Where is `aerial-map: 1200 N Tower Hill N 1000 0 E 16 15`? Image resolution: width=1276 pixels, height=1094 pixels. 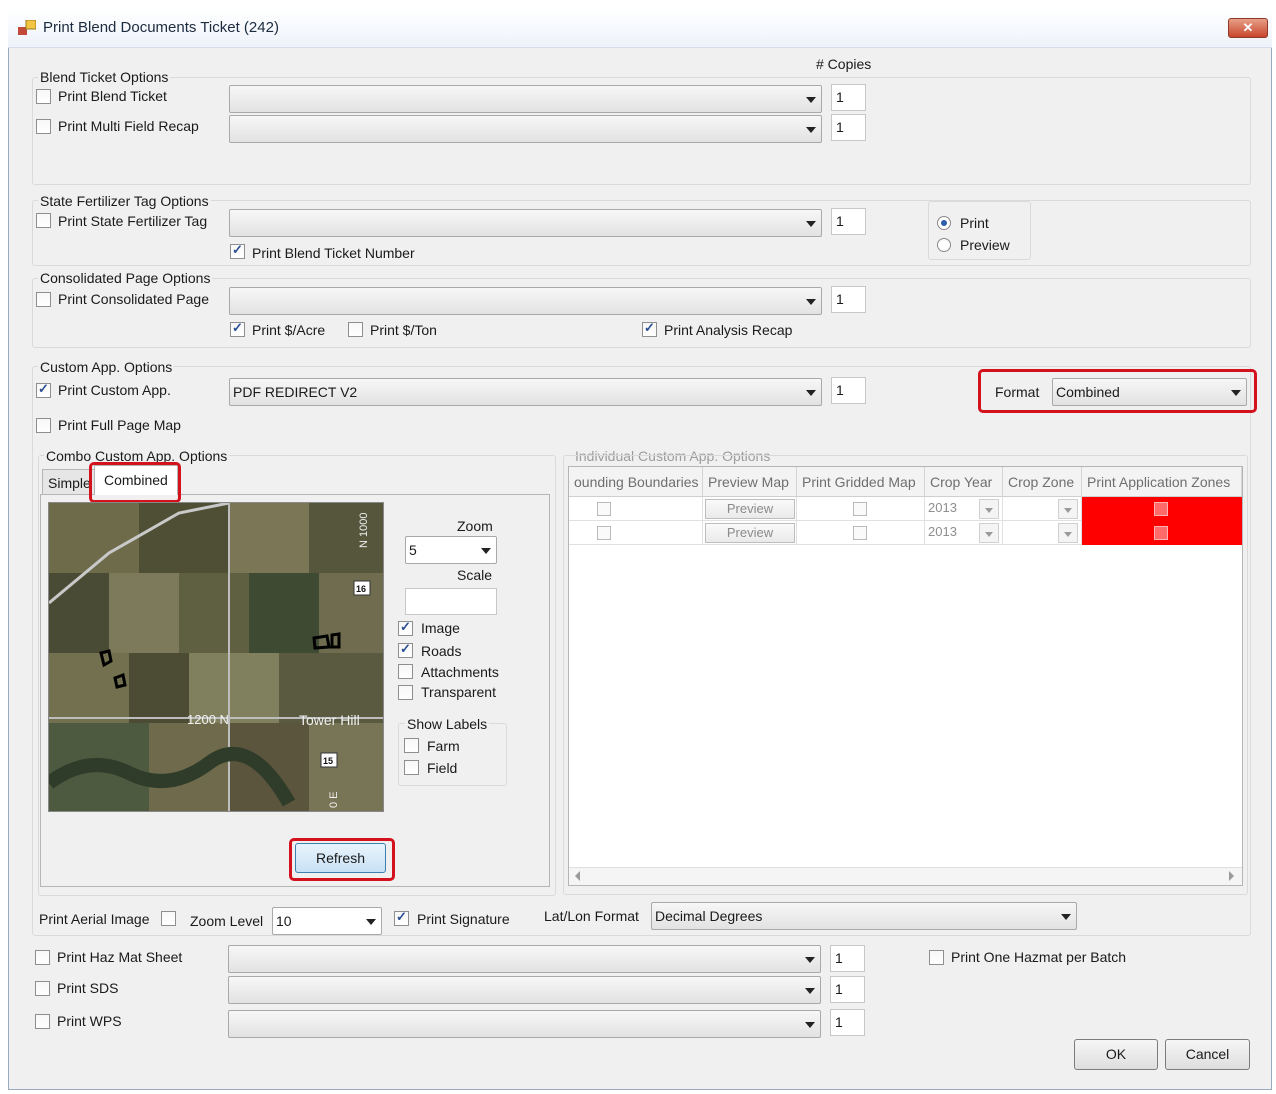 aerial-map: 1200 N Tower Hill N 1000 0 E 16 15 is located at coordinates (216, 657).